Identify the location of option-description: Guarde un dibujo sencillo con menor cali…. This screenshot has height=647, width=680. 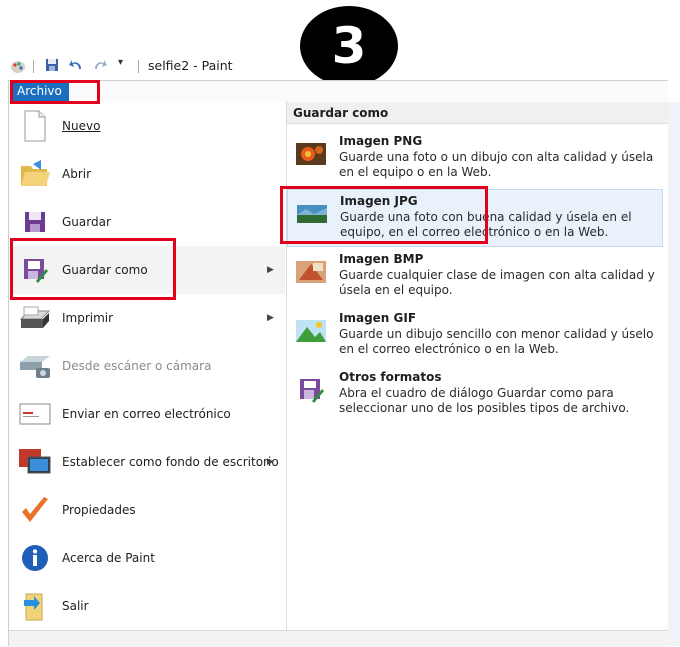
(496, 341).